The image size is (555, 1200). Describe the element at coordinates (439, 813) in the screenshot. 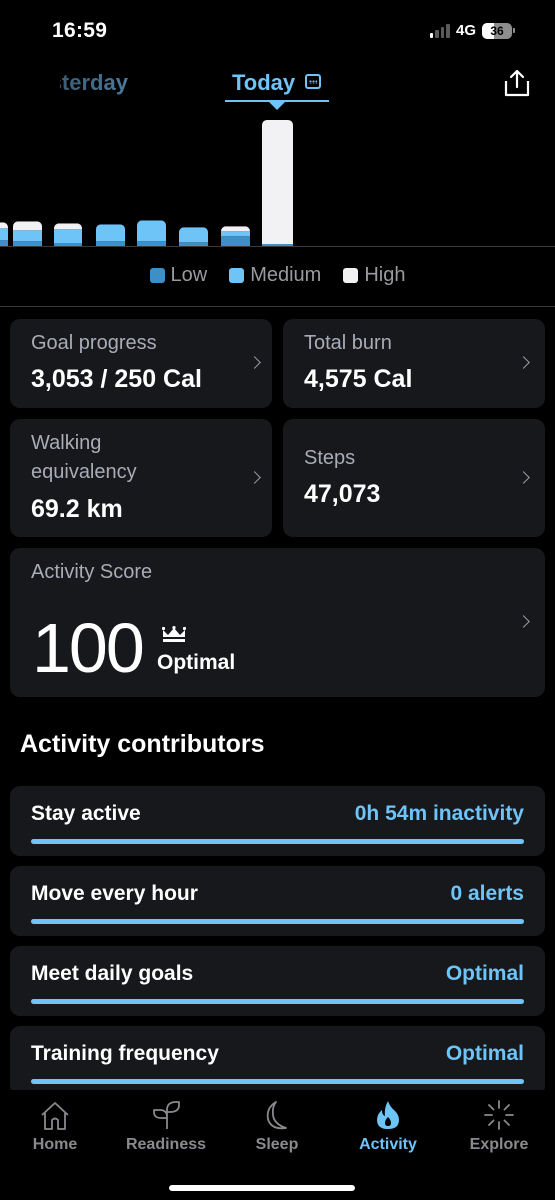

I see `contributor-value: 0h 54m inactivity` at that location.